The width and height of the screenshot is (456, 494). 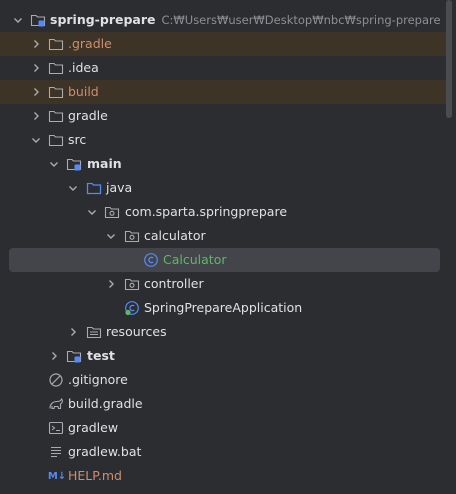 What do you see at coordinates (223, 188) in the screenshot?
I see `tree-item-java: java` at bounding box center [223, 188].